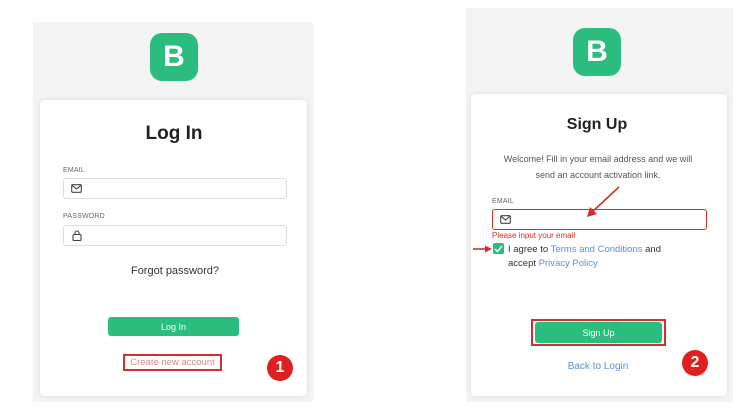 Image resolution: width=750 pixels, height=409 pixels. I want to click on login-title: Log In, so click(174, 133).